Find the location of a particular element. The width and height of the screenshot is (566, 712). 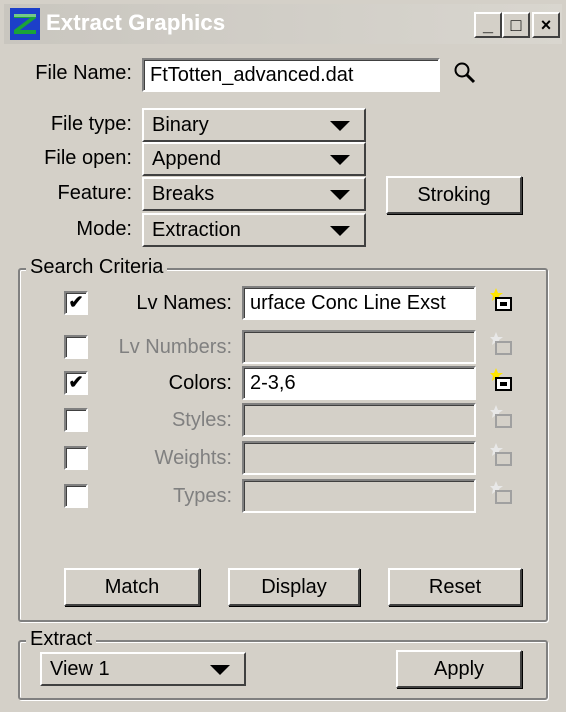

style-picker-icon-disabled is located at coordinates (501, 416).